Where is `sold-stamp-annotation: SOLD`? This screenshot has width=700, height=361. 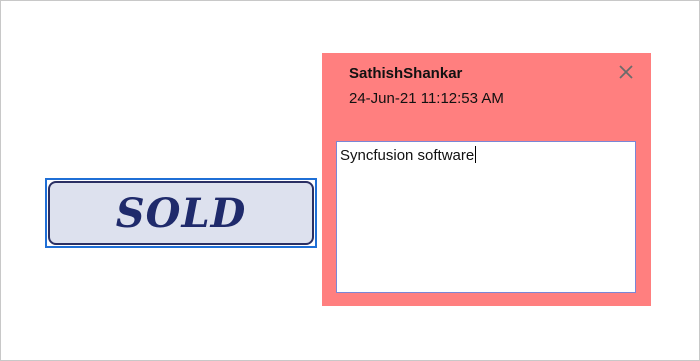
sold-stamp-annotation: SOLD is located at coordinates (181, 213).